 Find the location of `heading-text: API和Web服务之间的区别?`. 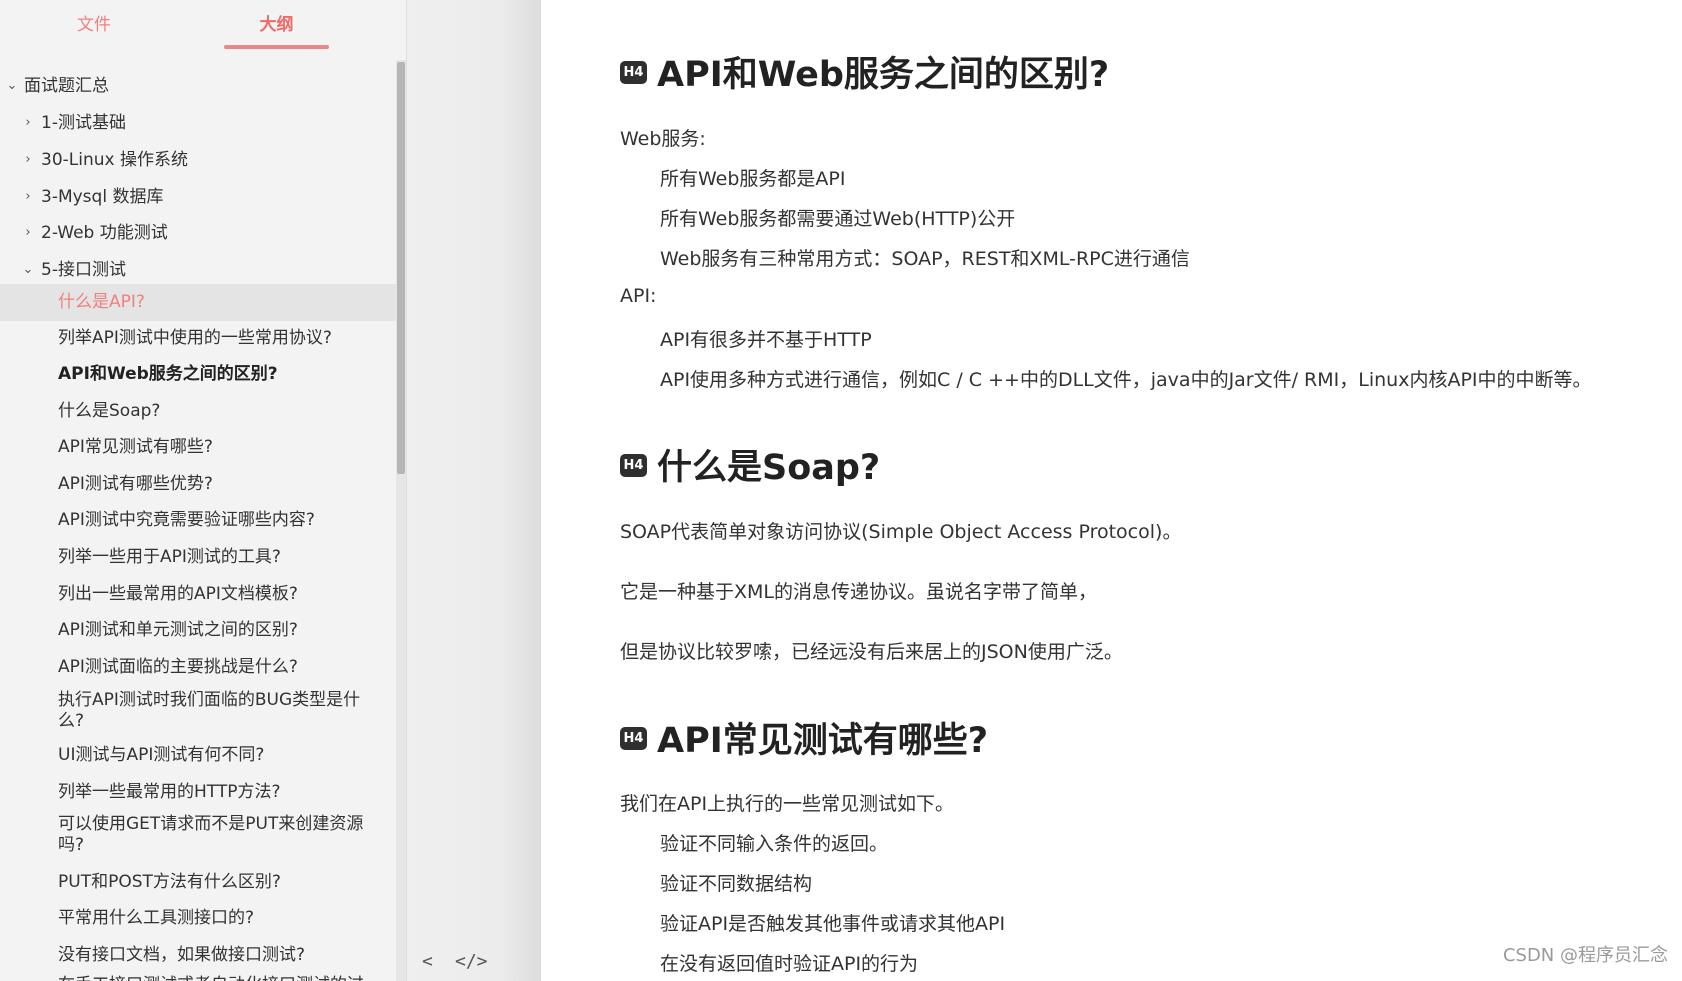

heading-text: API和Web服务之间的区别? is located at coordinates (883, 75).